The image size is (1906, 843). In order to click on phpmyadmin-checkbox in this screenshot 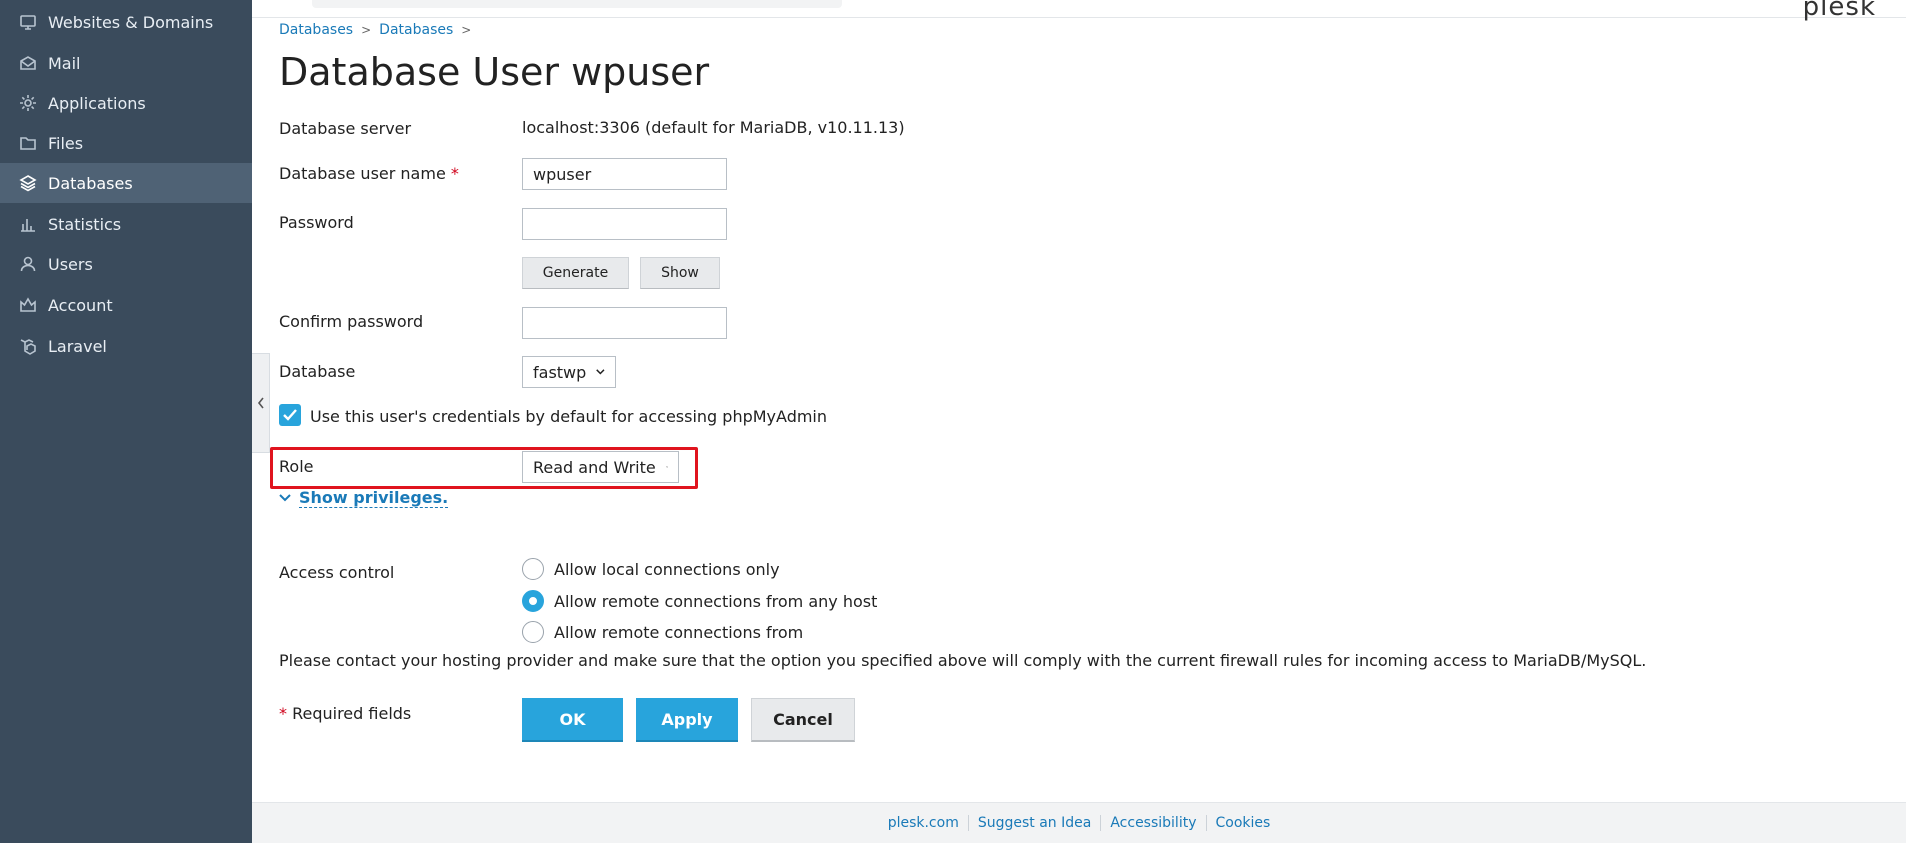, I will do `click(290, 415)`.